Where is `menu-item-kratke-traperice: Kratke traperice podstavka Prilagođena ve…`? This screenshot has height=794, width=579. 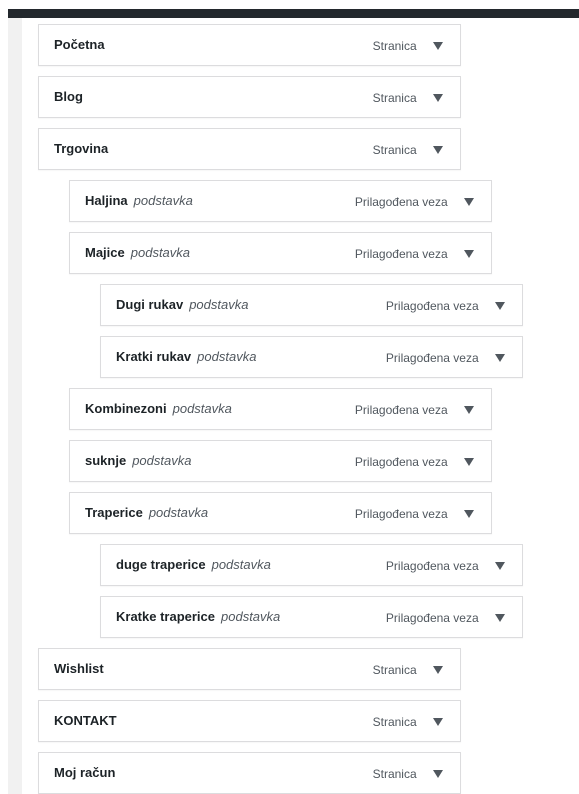 menu-item-kratke-traperice: Kratke traperice podstavka Prilagođena ve… is located at coordinates (311, 617).